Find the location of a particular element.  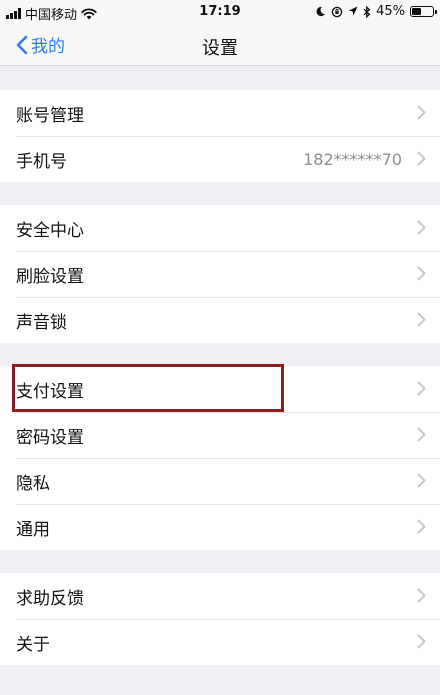

settings-row-security-center: 安全中心 is located at coordinates (220, 228).